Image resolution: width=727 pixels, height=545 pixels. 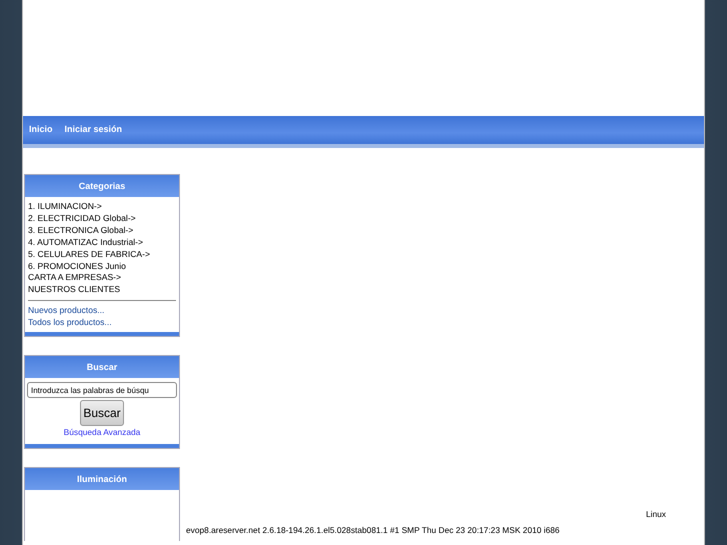 What do you see at coordinates (656, 514) in the screenshot?
I see `server-info-text: Linux` at bounding box center [656, 514].